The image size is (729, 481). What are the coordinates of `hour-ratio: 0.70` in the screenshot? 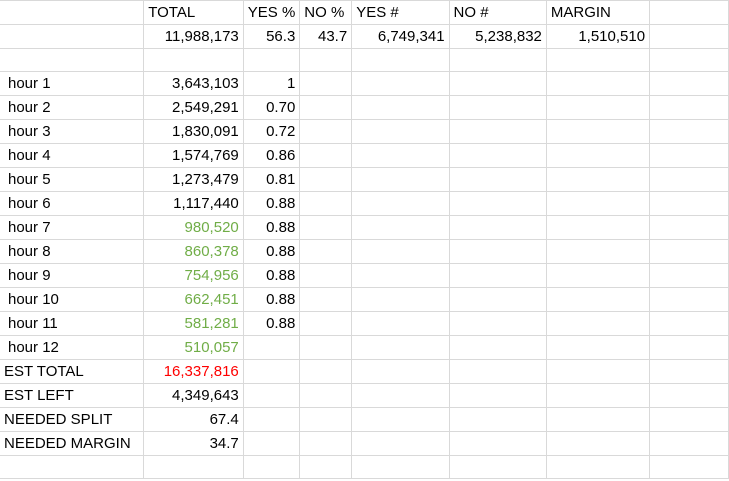 It's located at (272, 107).